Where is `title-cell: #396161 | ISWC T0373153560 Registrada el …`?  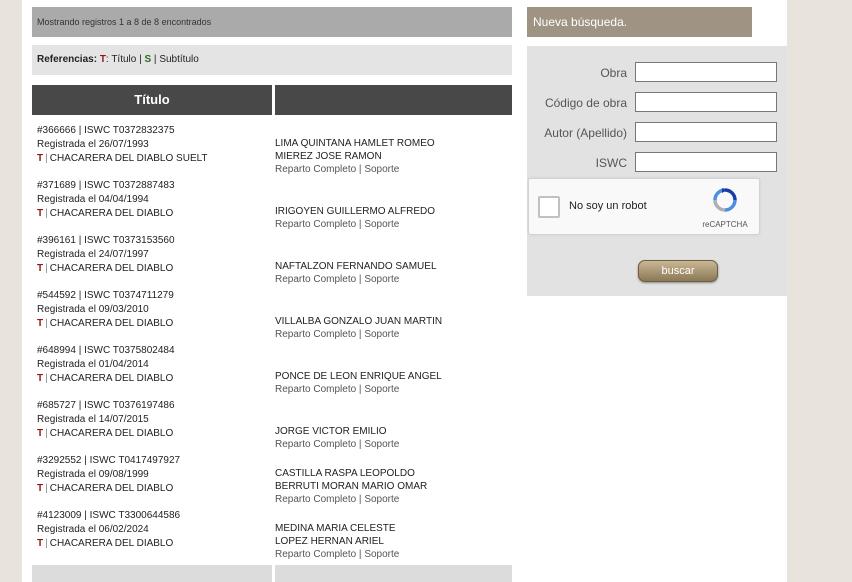
title-cell: #396161 | ISWC T0373153560 Registrada el … is located at coordinates (154, 255).